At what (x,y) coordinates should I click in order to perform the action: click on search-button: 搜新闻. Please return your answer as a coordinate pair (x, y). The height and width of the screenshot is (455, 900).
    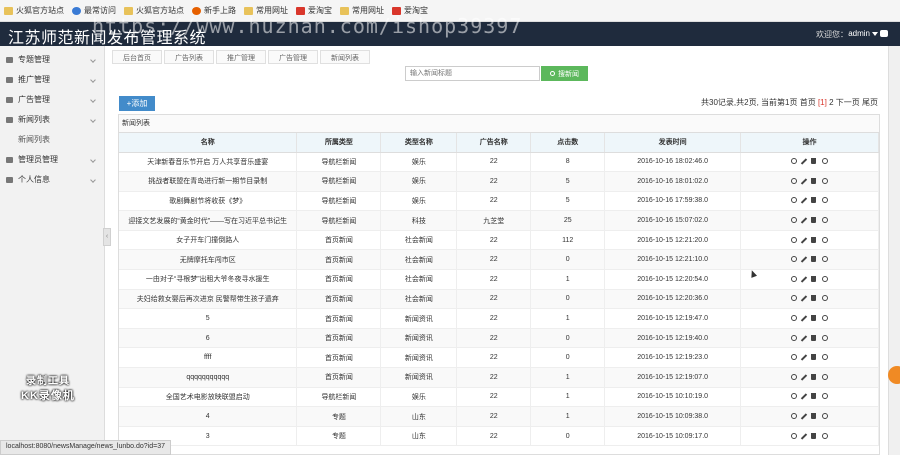
    Looking at the image, I should click on (564, 73).